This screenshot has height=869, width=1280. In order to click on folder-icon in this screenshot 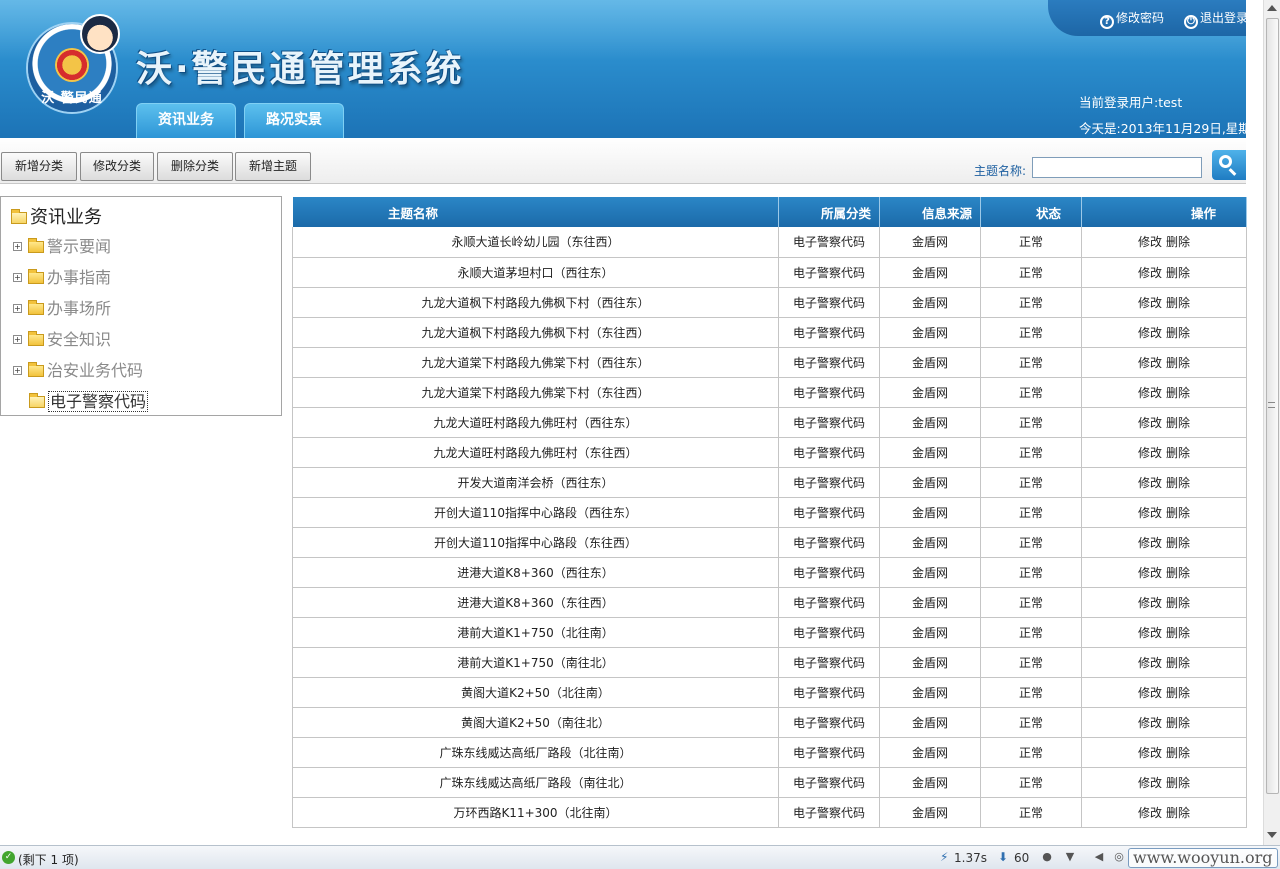, I will do `click(36, 338)`.